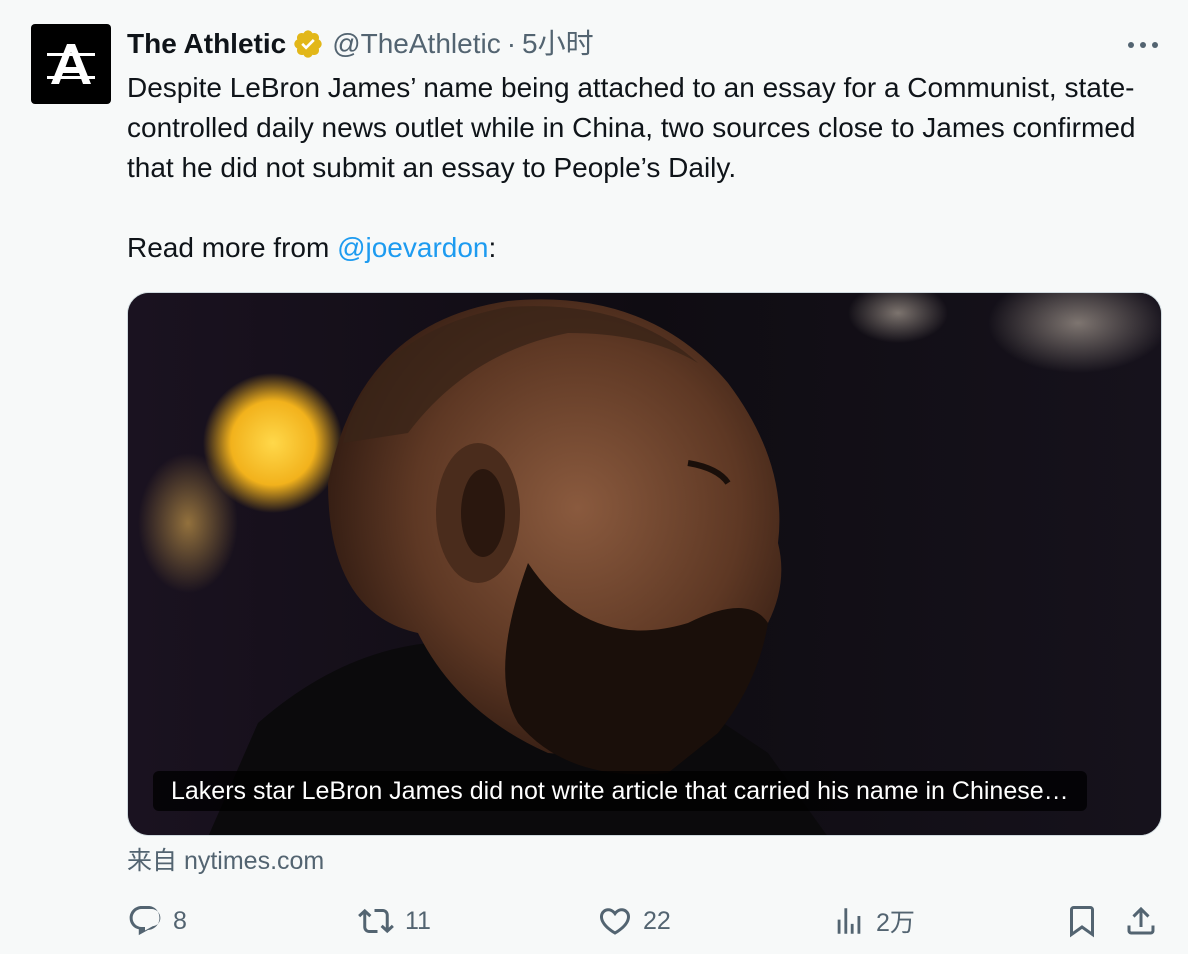 The height and width of the screenshot is (954, 1188). Describe the element at coordinates (180, 920) in the screenshot. I see `reply-count: 8` at that location.